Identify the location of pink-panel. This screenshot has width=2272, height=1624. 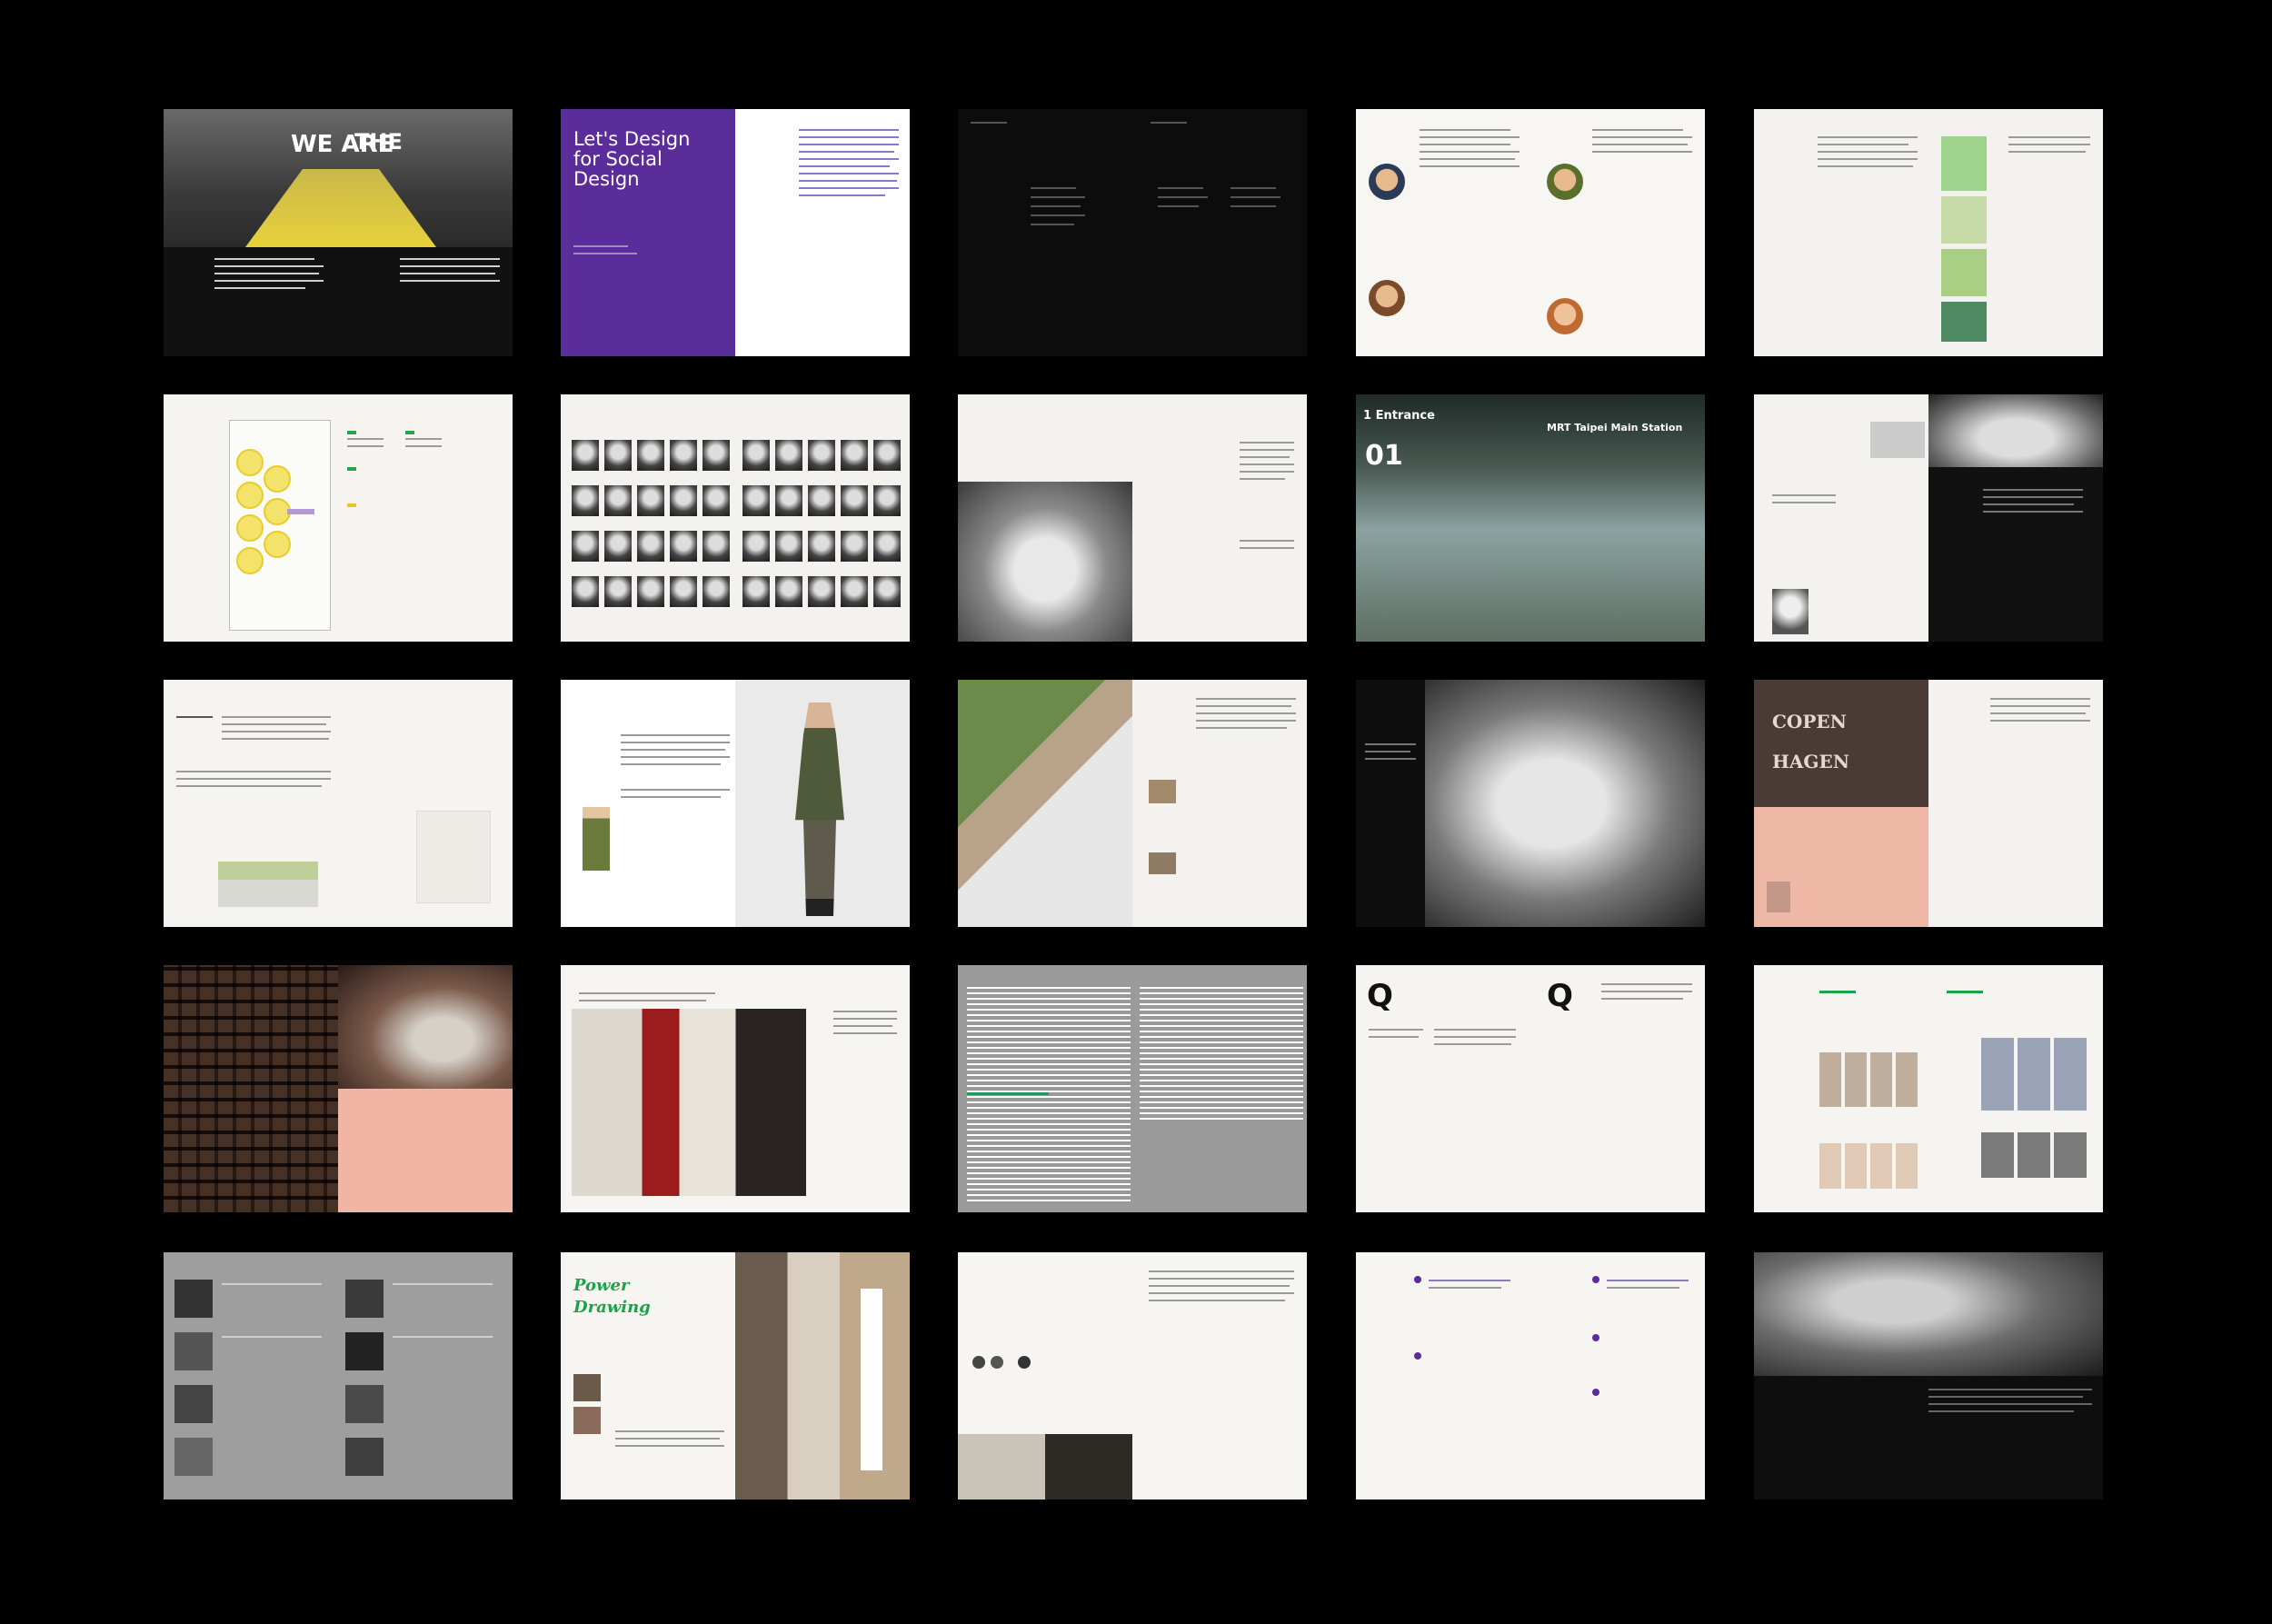
(425, 1150).